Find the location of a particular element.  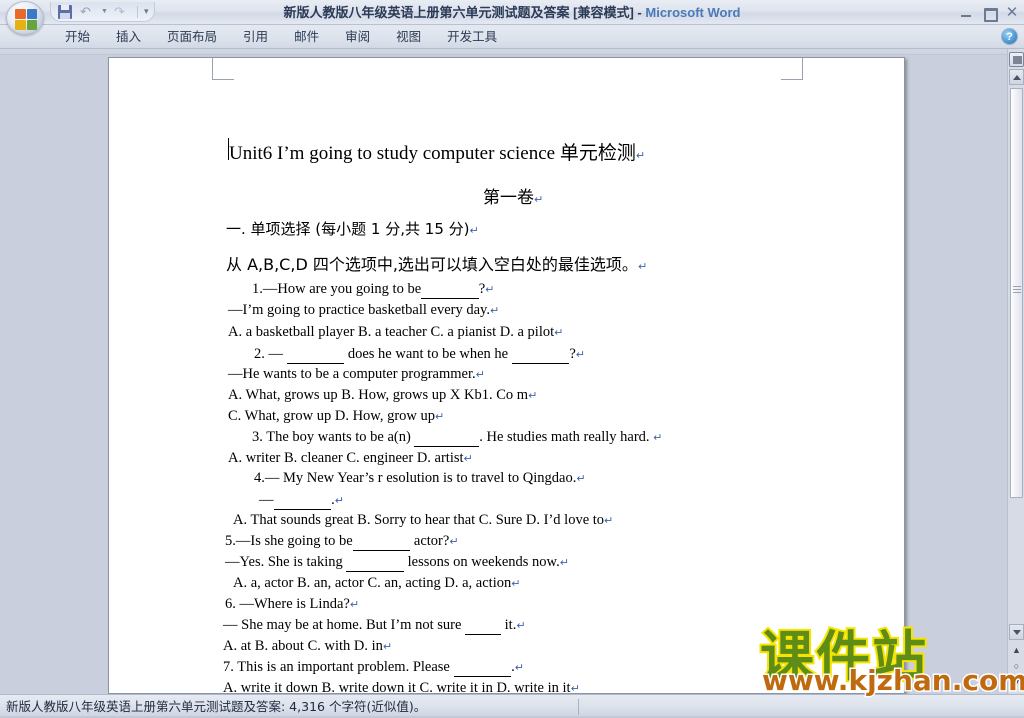

tab-mailings: 邮件 is located at coordinates (306, 37).